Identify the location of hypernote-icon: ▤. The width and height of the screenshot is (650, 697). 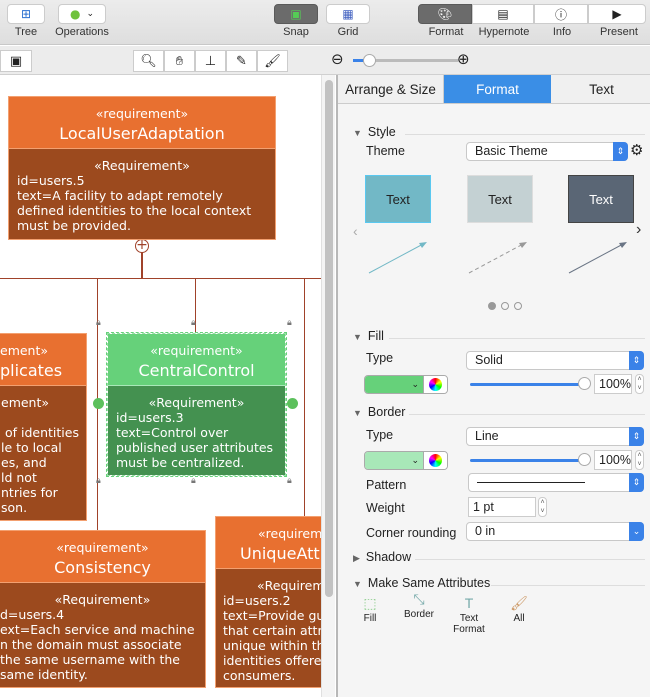
(503, 14).